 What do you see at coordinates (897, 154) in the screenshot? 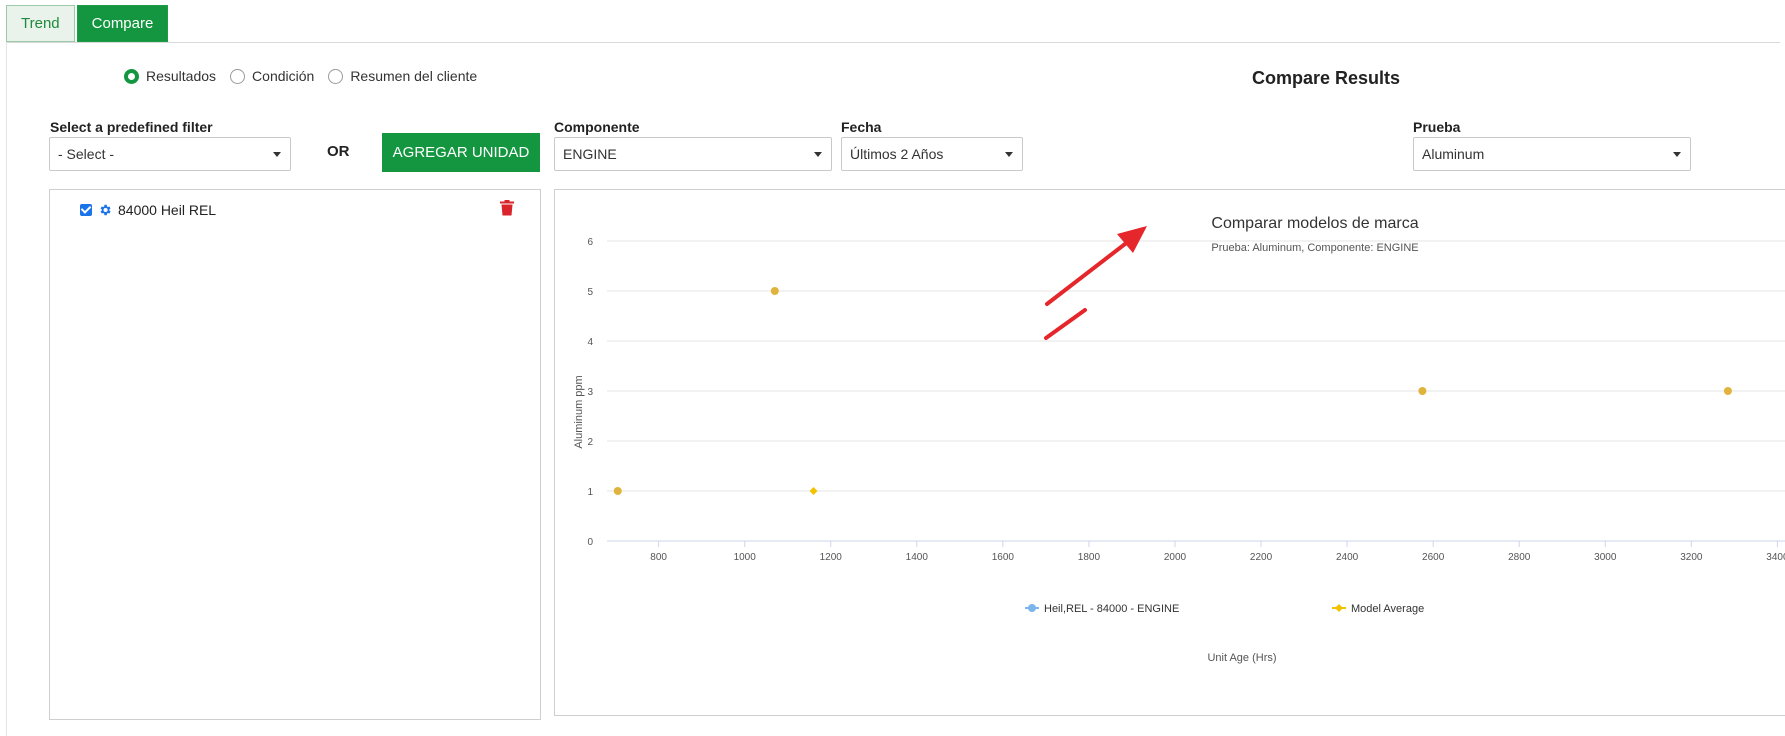
I see `date-value: Últimos 2 Años` at bounding box center [897, 154].